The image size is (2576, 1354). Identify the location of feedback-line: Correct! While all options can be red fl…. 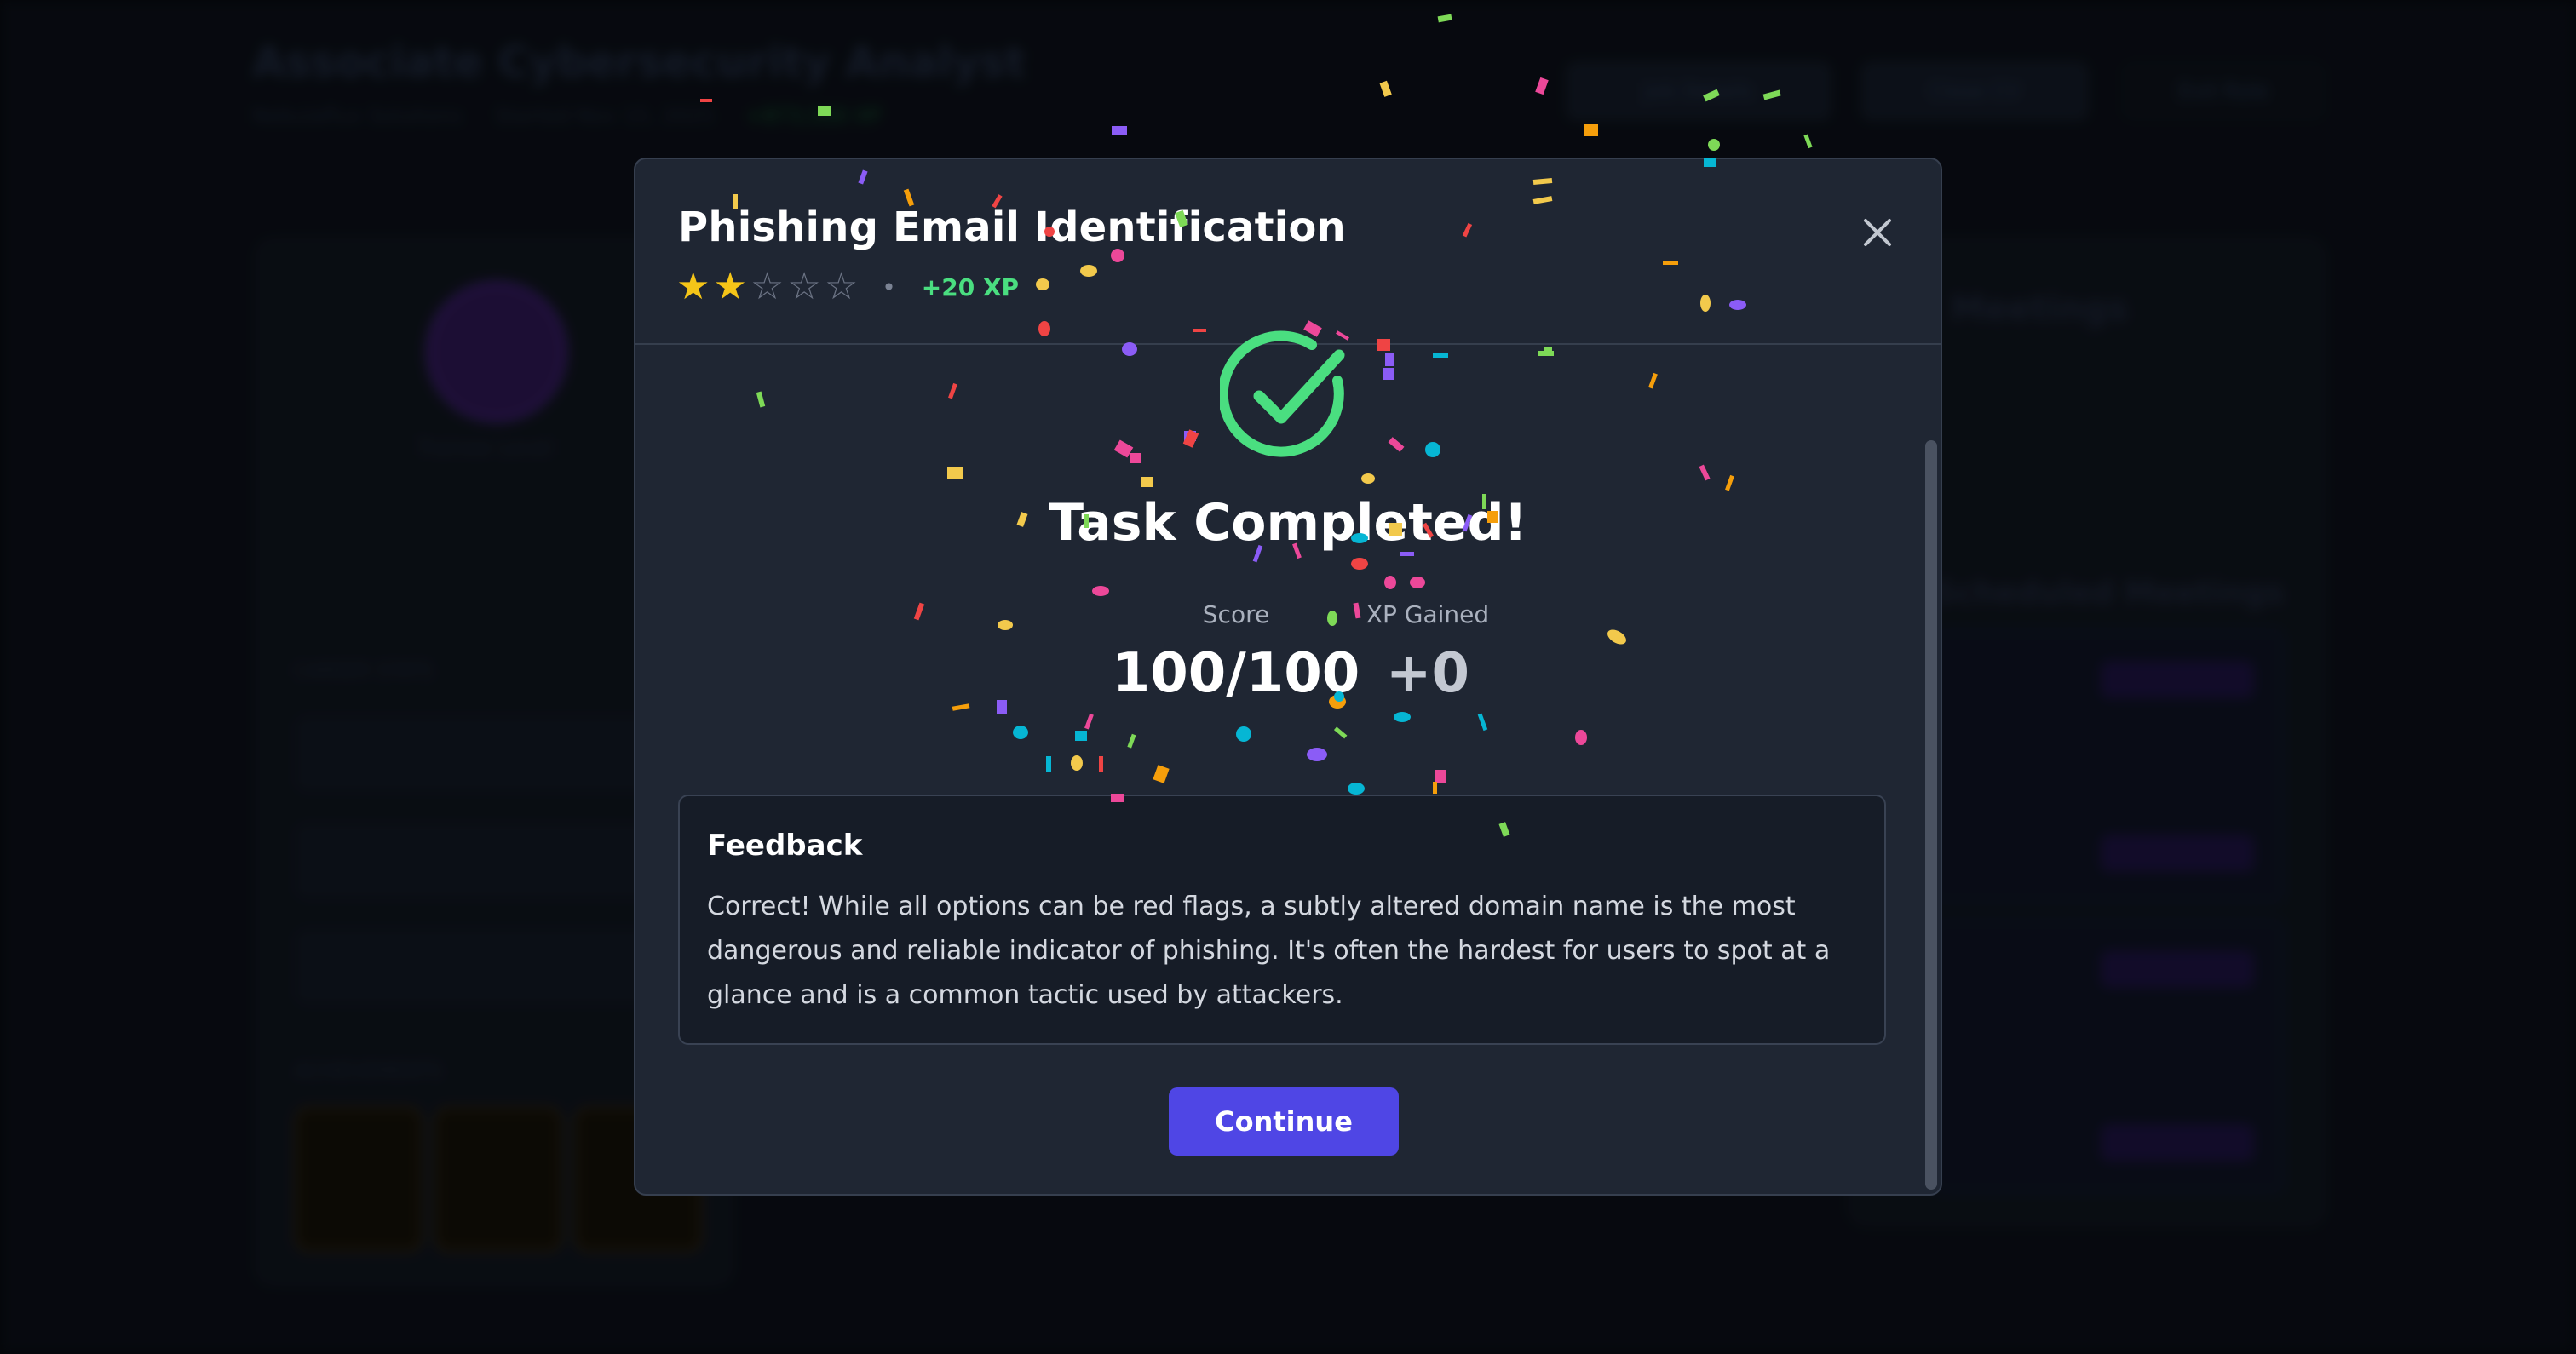
(1251, 907).